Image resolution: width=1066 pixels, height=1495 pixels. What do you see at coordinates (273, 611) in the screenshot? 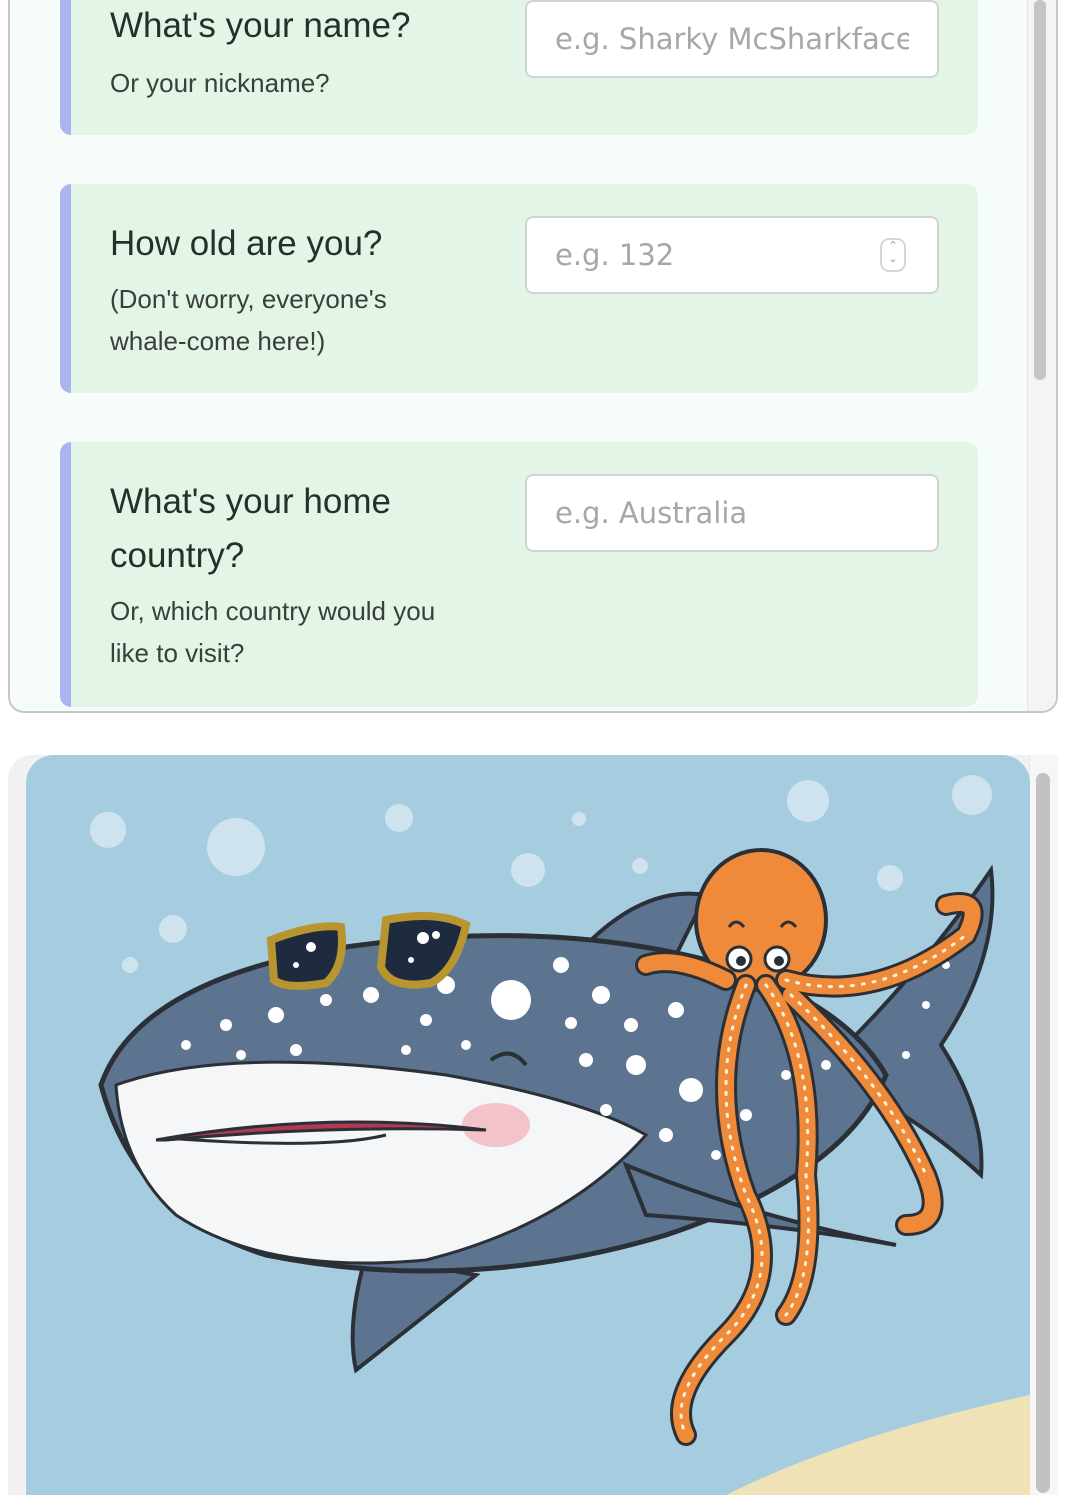
I see `question-hint-line-1: Or, which country would you` at bounding box center [273, 611].